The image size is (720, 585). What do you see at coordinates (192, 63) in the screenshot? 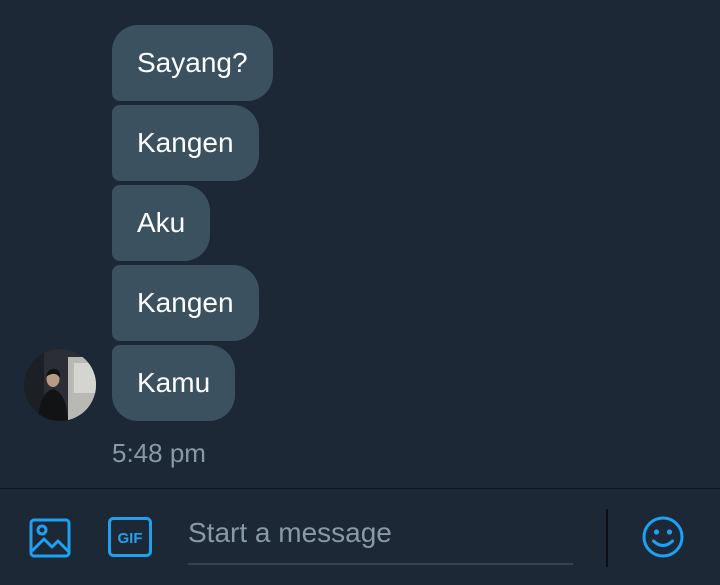
I see `message-bubble: Sayang?` at bounding box center [192, 63].